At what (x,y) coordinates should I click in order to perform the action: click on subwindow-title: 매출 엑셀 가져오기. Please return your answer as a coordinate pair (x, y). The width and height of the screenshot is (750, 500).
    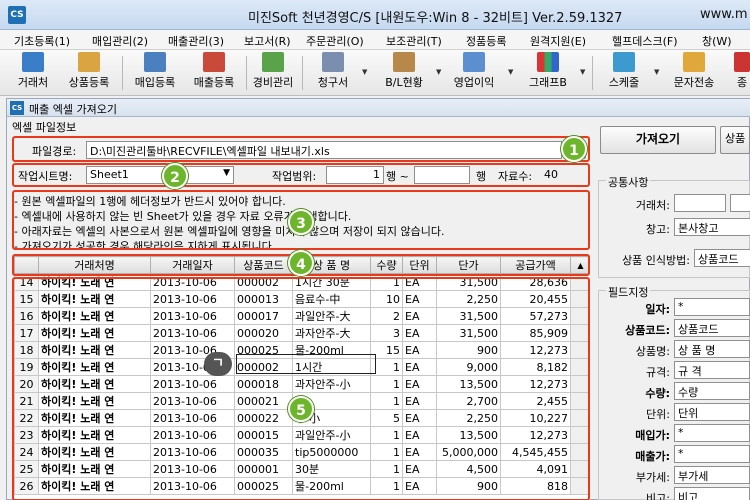
    Looking at the image, I should click on (73, 109).